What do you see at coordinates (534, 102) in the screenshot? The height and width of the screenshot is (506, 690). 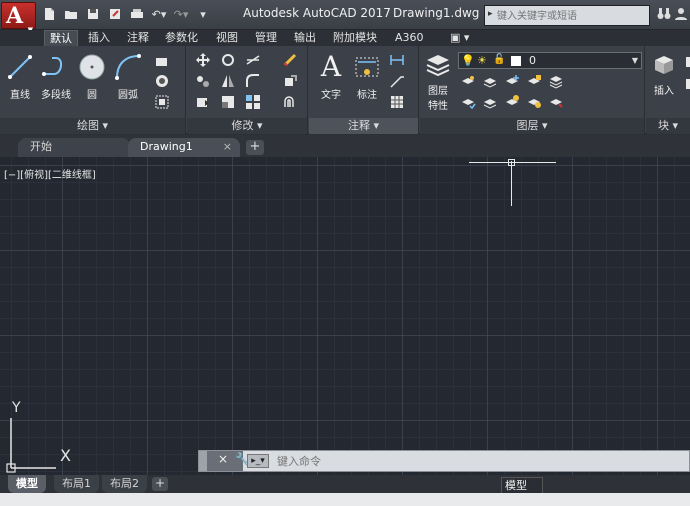 I see `layer-unlock-icon` at bounding box center [534, 102].